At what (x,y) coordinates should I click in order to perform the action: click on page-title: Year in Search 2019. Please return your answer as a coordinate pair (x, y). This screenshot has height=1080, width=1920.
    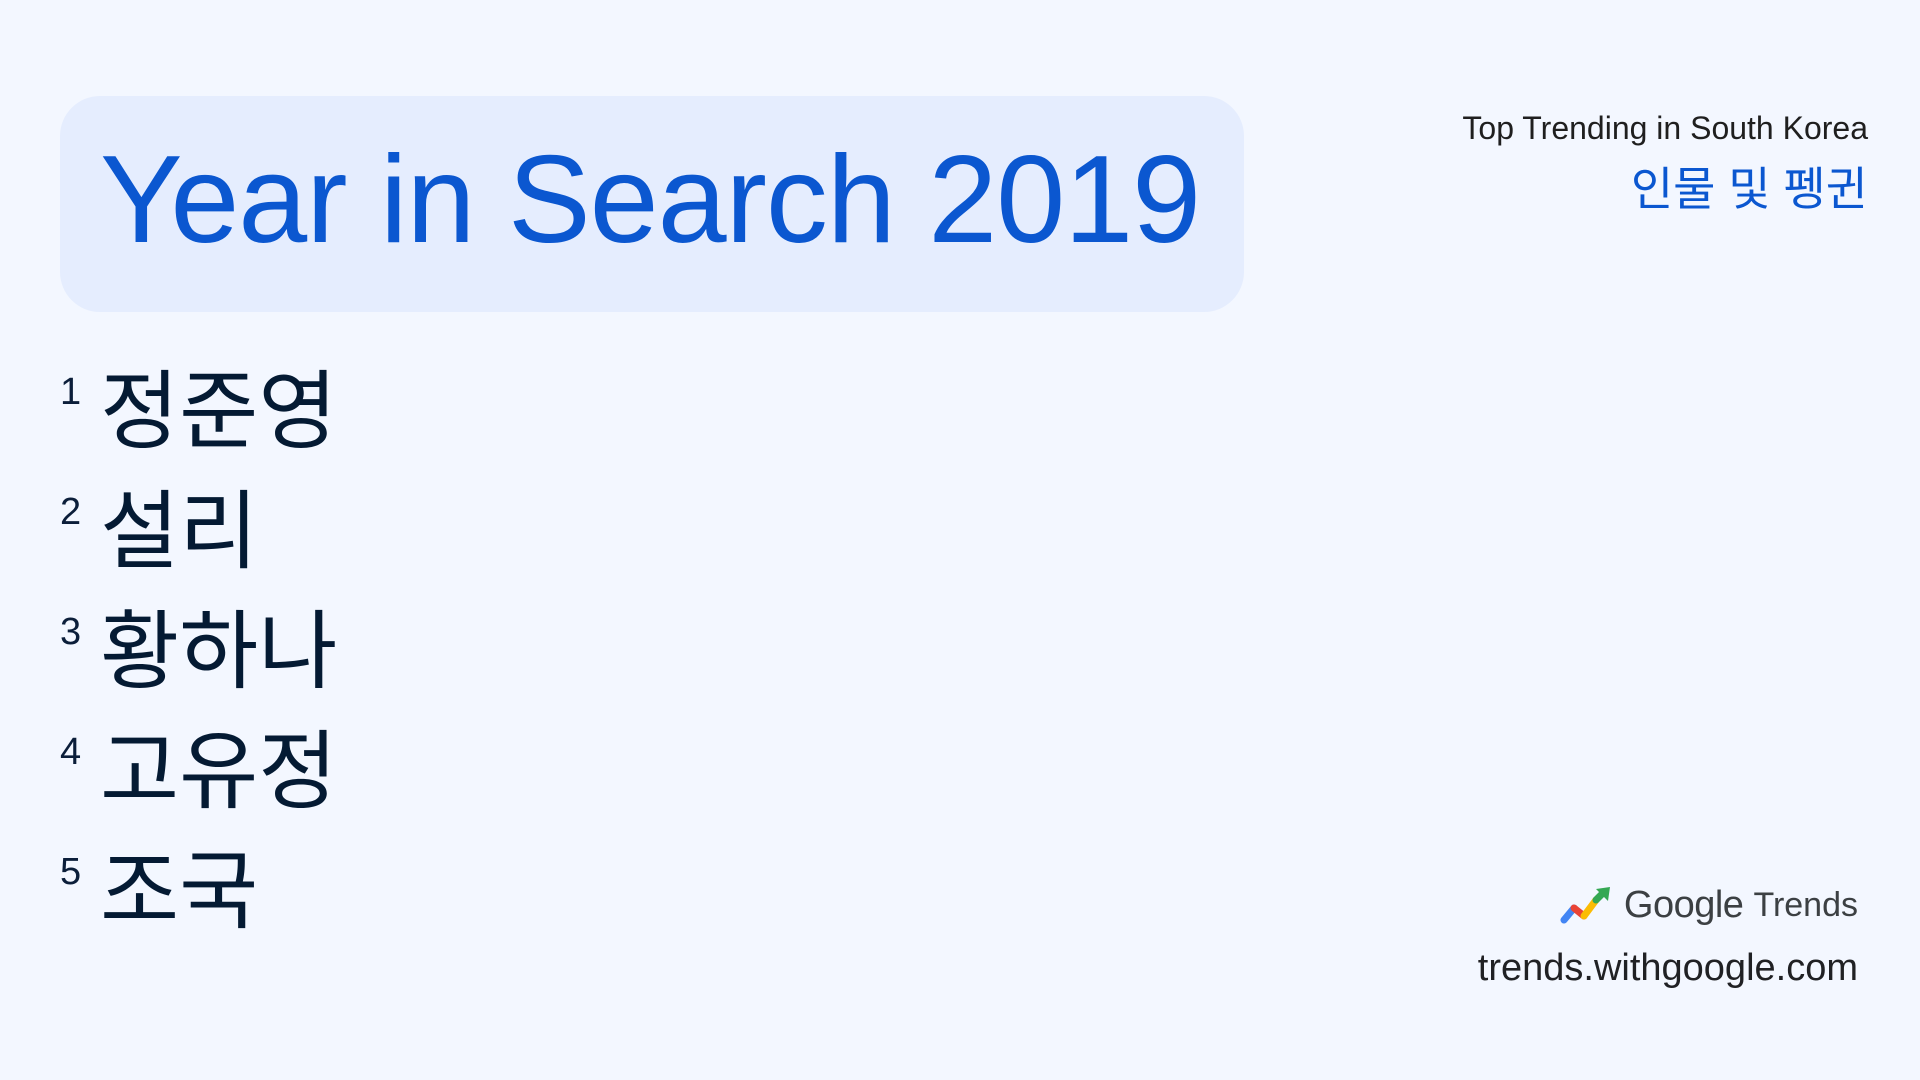
    Looking at the image, I should click on (650, 200).